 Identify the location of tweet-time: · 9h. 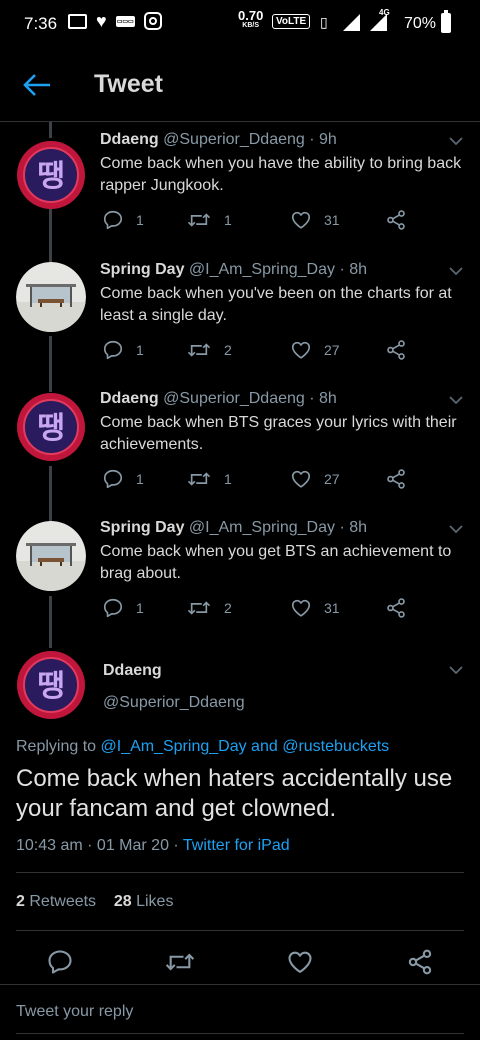
(323, 139).